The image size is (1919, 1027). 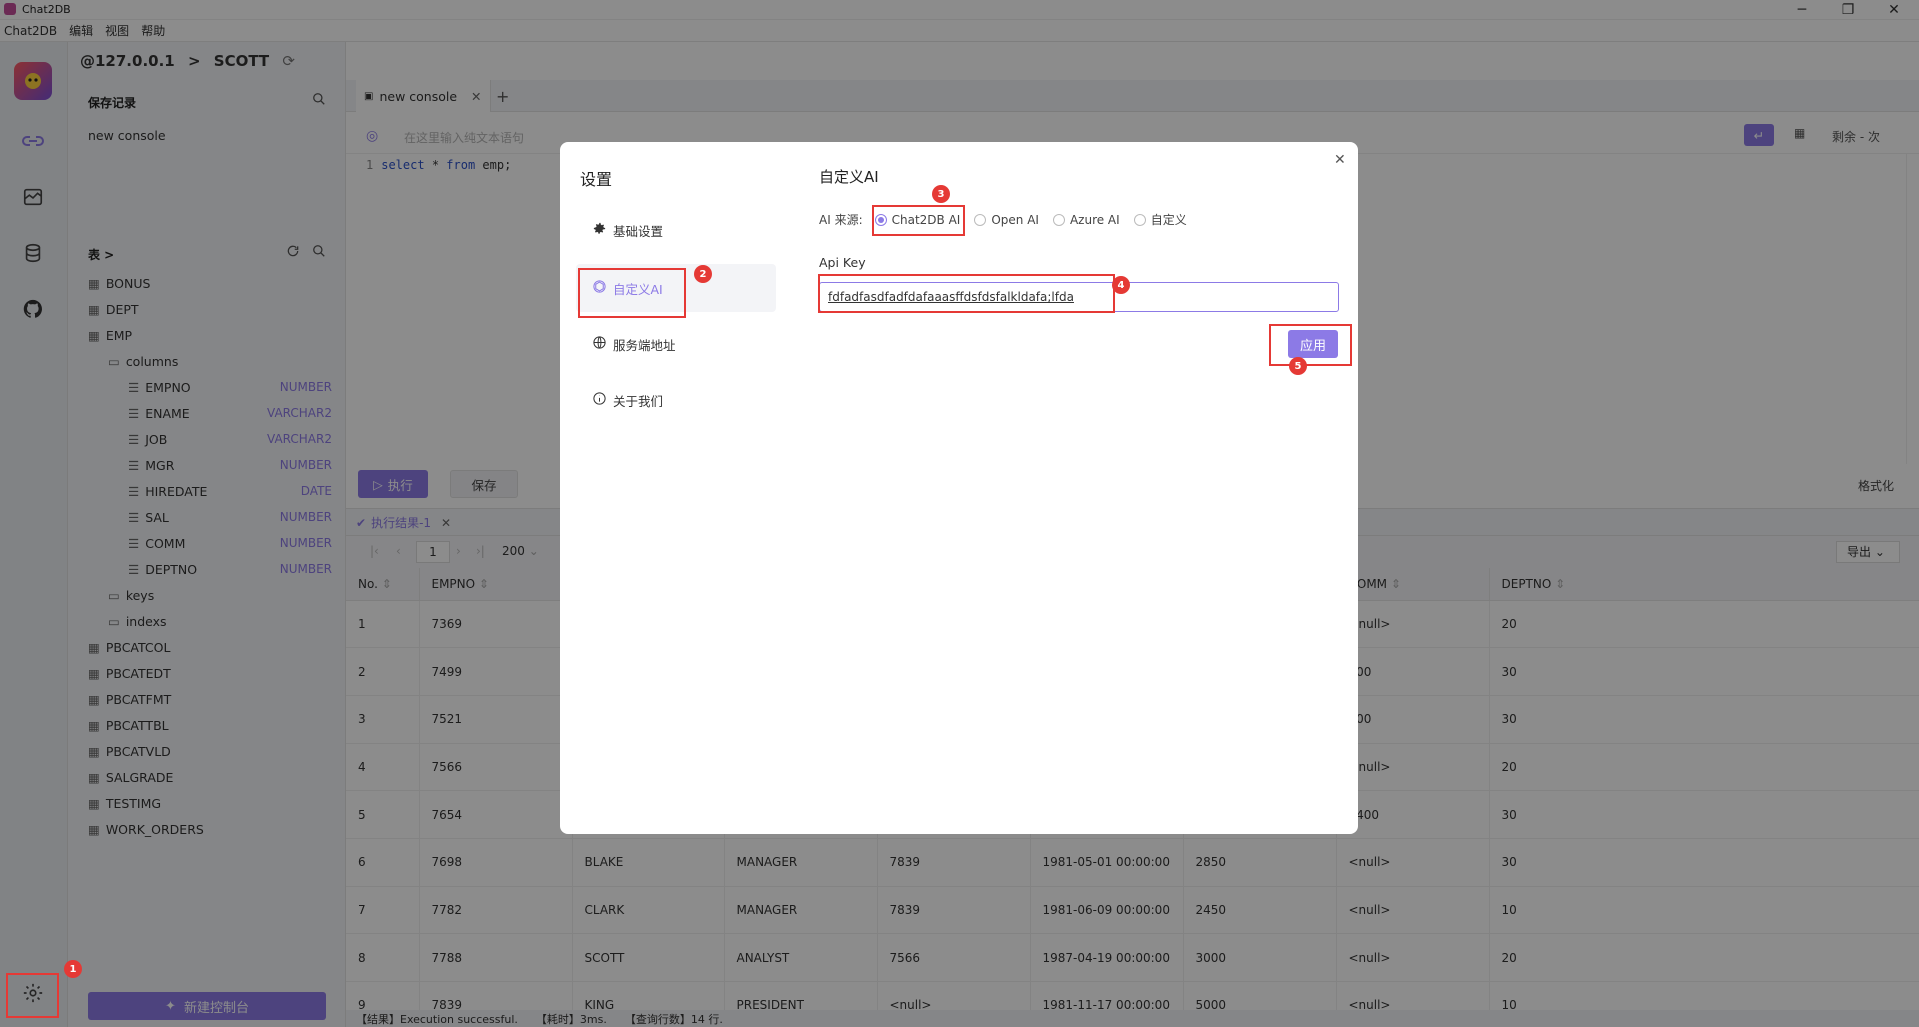 What do you see at coordinates (841, 220) in the screenshot?
I see `ai-source-label: AI 来源:` at bounding box center [841, 220].